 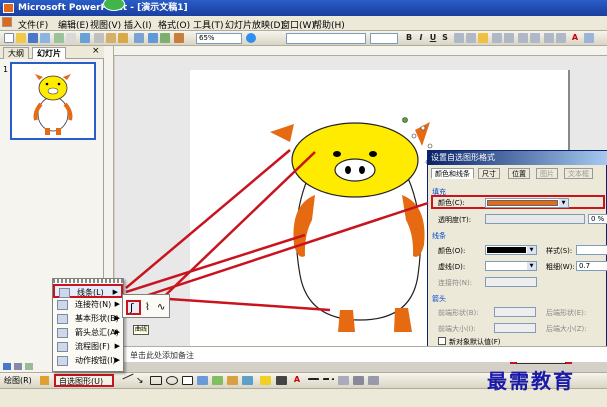 I want to click on font-color-draw-icon: A, so click(x=297, y=380).